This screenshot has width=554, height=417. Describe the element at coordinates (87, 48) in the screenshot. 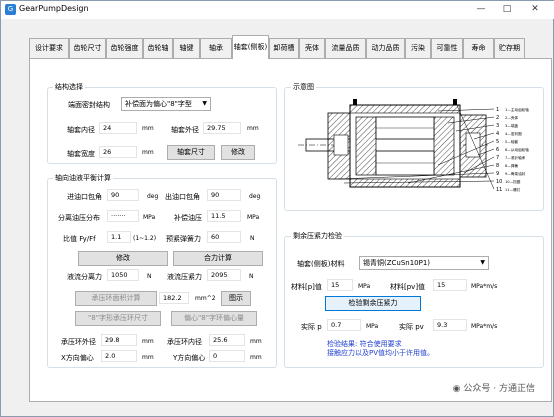

I see `tab-gear-size: 齿轮尺寸` at that location.